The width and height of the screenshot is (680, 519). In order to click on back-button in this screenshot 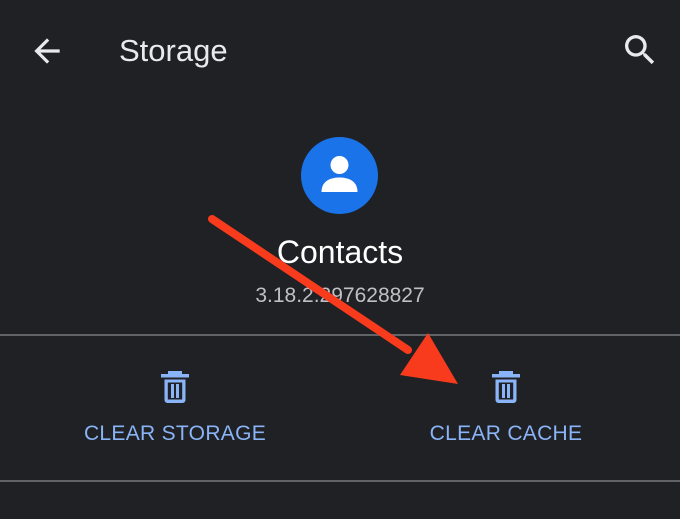, I will do `click(47, 51)`.